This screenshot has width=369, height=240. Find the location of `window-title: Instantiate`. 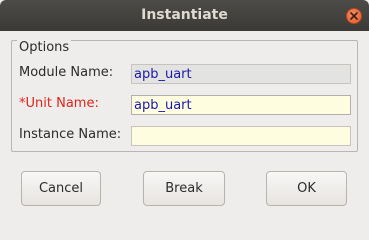

window-title: Instantiate is located at coordinates (184, 15).